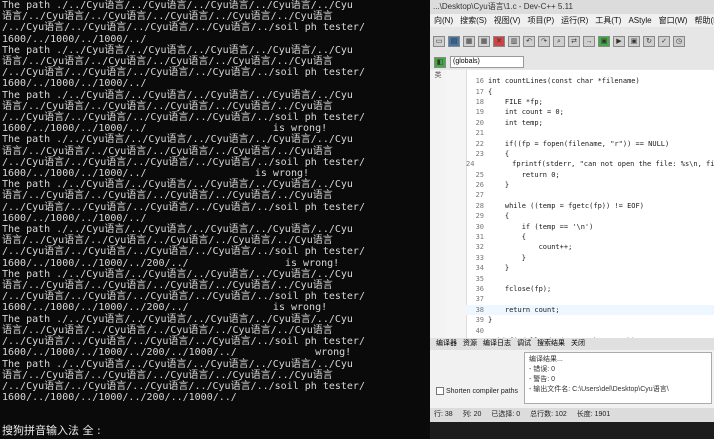  I want to click on code-line: 19 int count = 0;, so click(590, 112).